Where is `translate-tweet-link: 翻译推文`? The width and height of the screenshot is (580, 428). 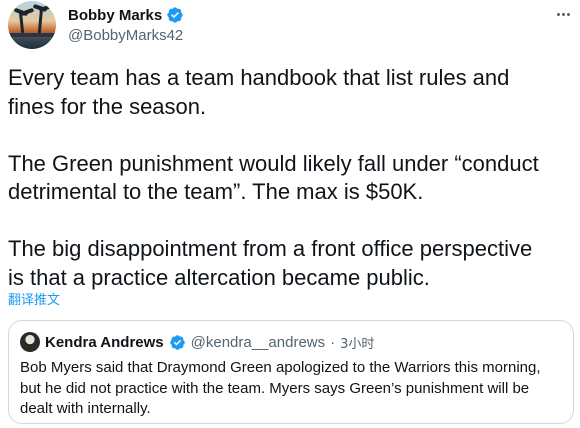
translate-tweet-link: 翻译推文 is located at coordinates (34, 298).